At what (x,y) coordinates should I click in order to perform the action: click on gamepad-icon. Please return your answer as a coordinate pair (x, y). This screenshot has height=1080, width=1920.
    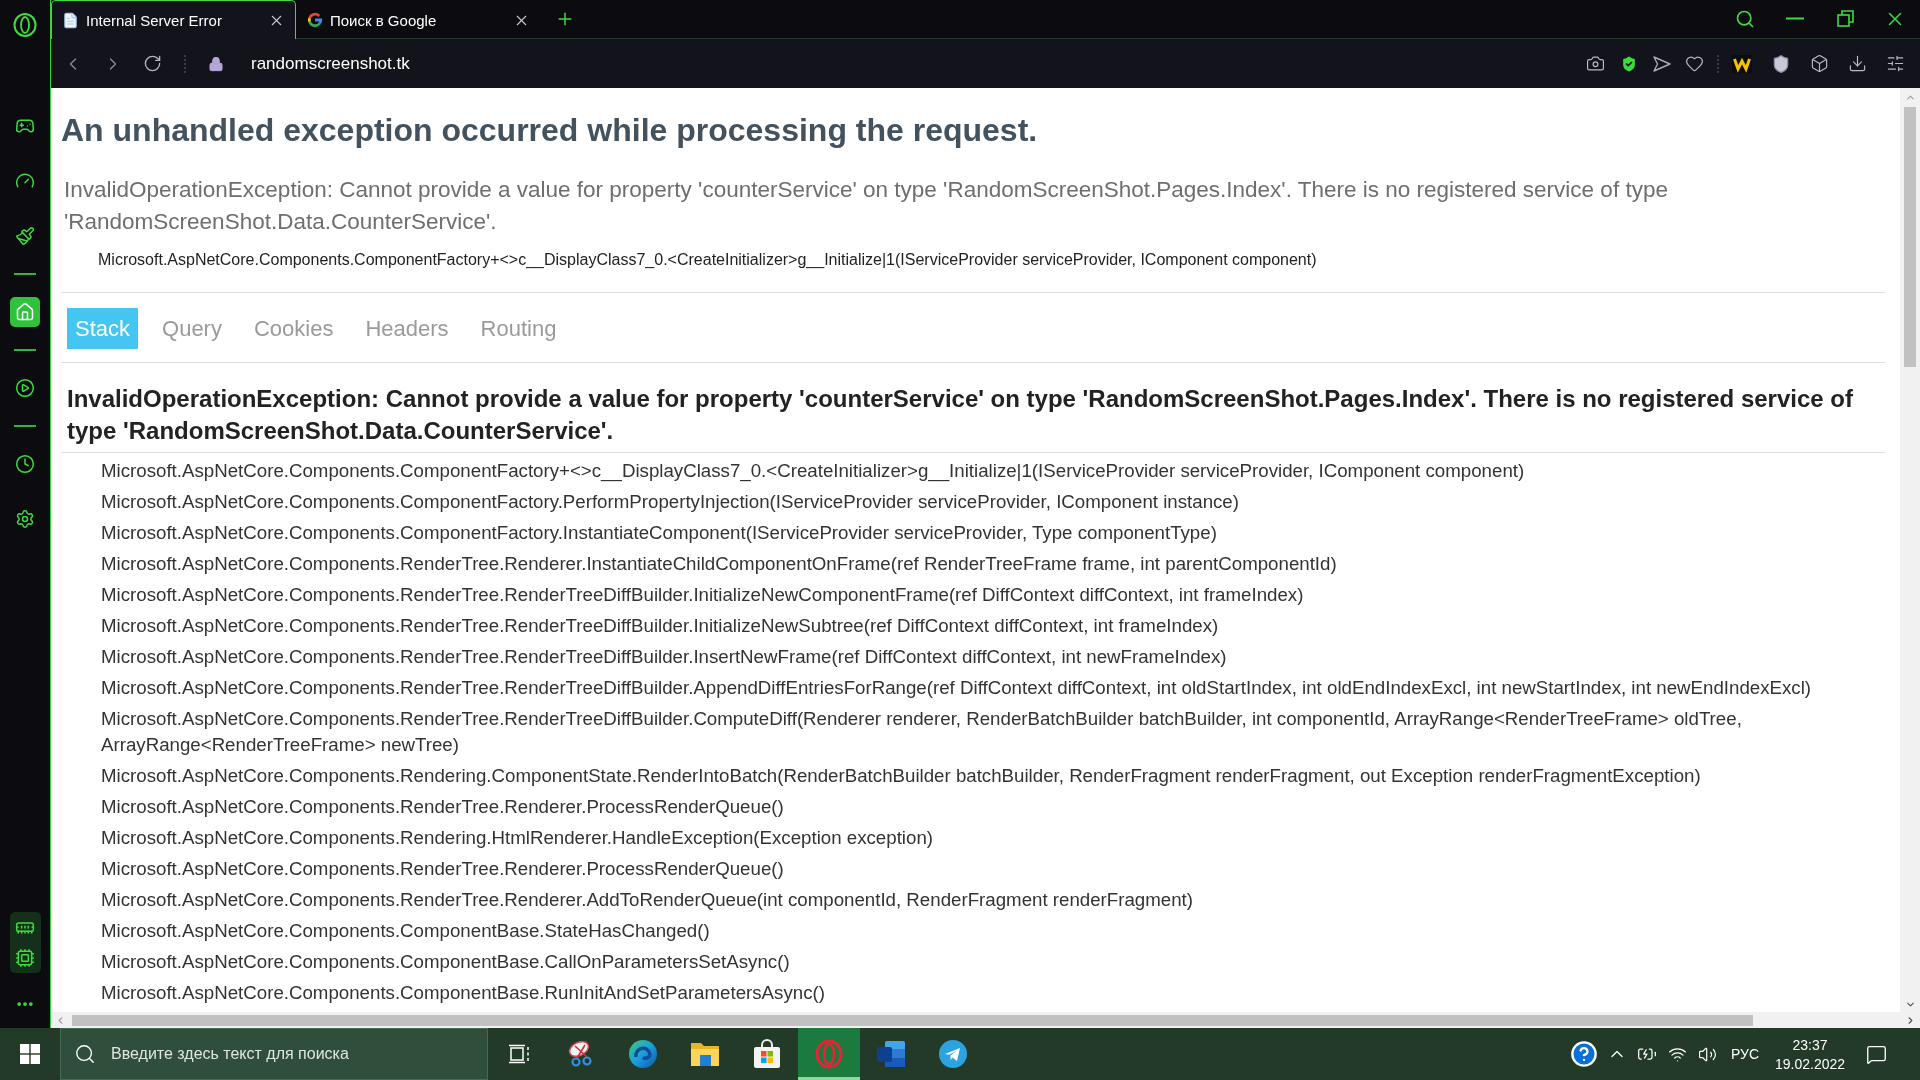
    Looking at the image, I should click on (25, 126).